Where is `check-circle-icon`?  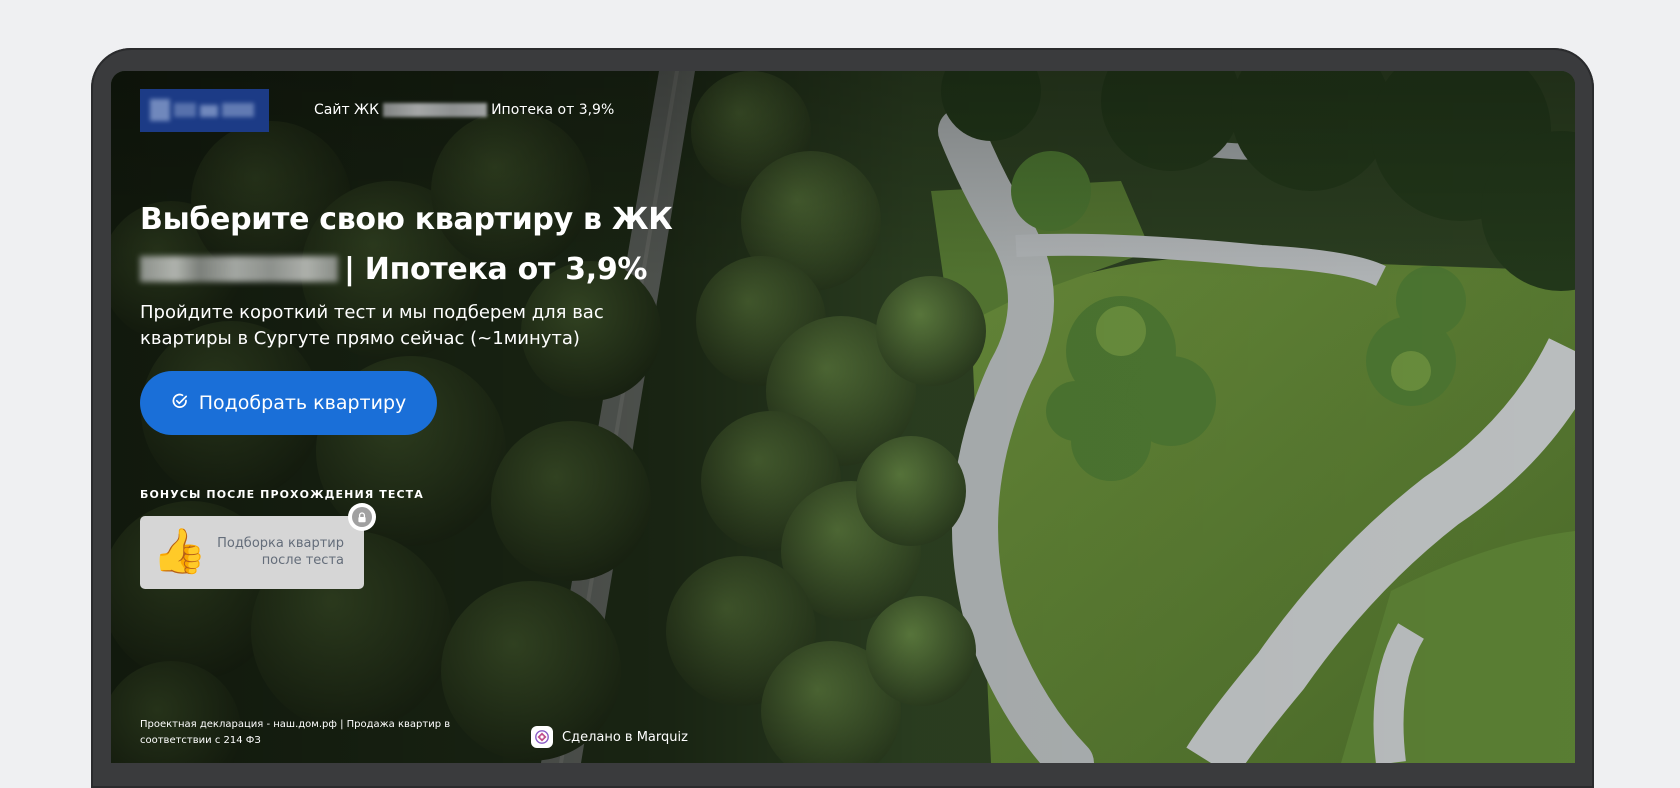 check-circle-icon is located at coordinates (180, 403).